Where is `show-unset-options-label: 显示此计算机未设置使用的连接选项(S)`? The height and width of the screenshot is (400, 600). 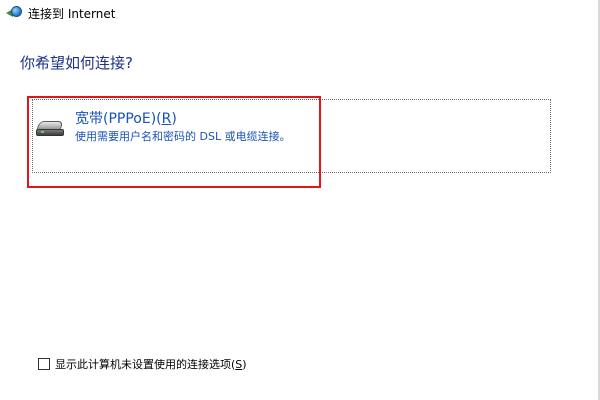 show-unset-options-label: 显示此计算机未设置使用的连接选项(S) is located at coordinates (151, 364).